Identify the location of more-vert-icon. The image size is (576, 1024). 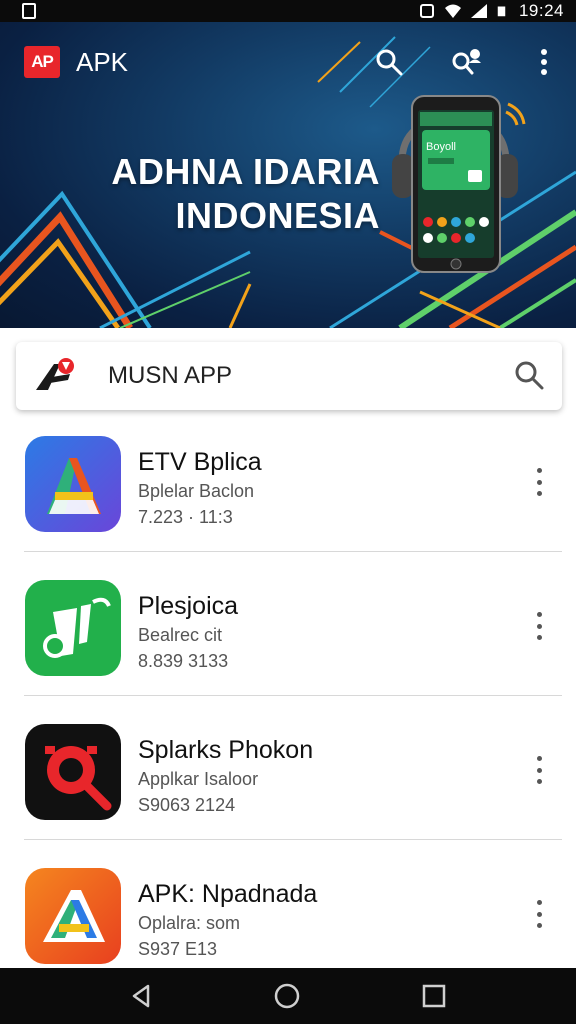
(544, 62).